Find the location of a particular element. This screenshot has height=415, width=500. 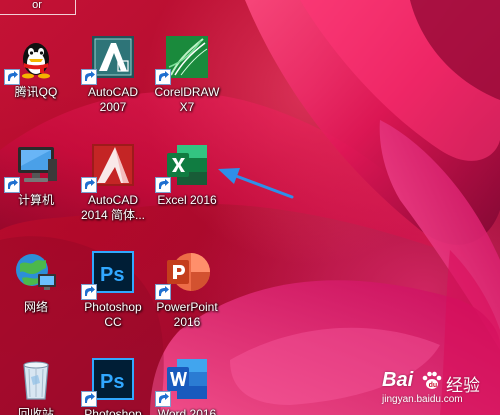

baidu-jingyan-watermark: Bai du 经验 jingyan.baidu.com is located at coordinates (434, 389).